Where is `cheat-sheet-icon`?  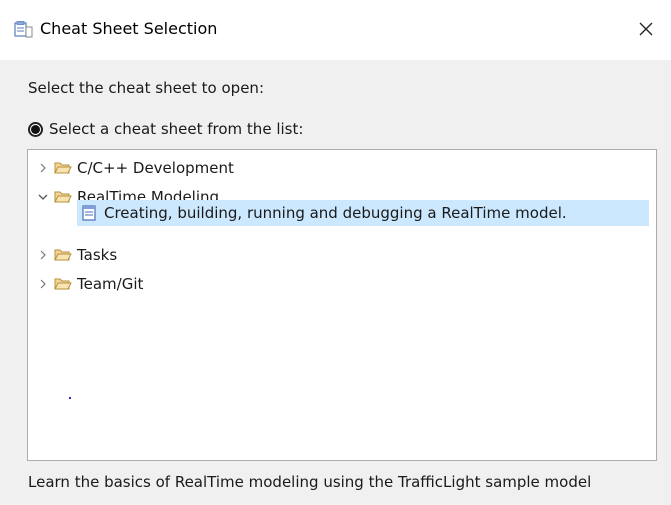 cheat-sheet-icon is located at coordinates (89, 213).